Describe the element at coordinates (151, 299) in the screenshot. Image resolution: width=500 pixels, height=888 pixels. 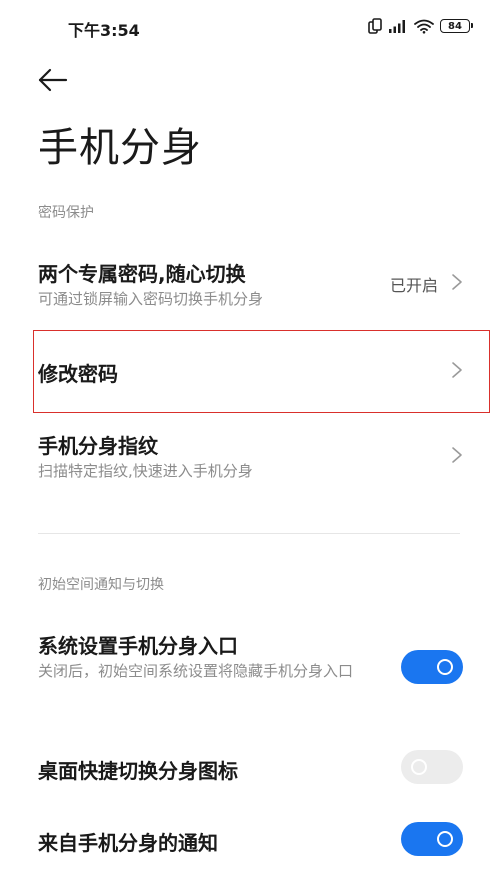
I see `row-subtitle: 可通过锁屏输入密码切换手机分身` at that location.